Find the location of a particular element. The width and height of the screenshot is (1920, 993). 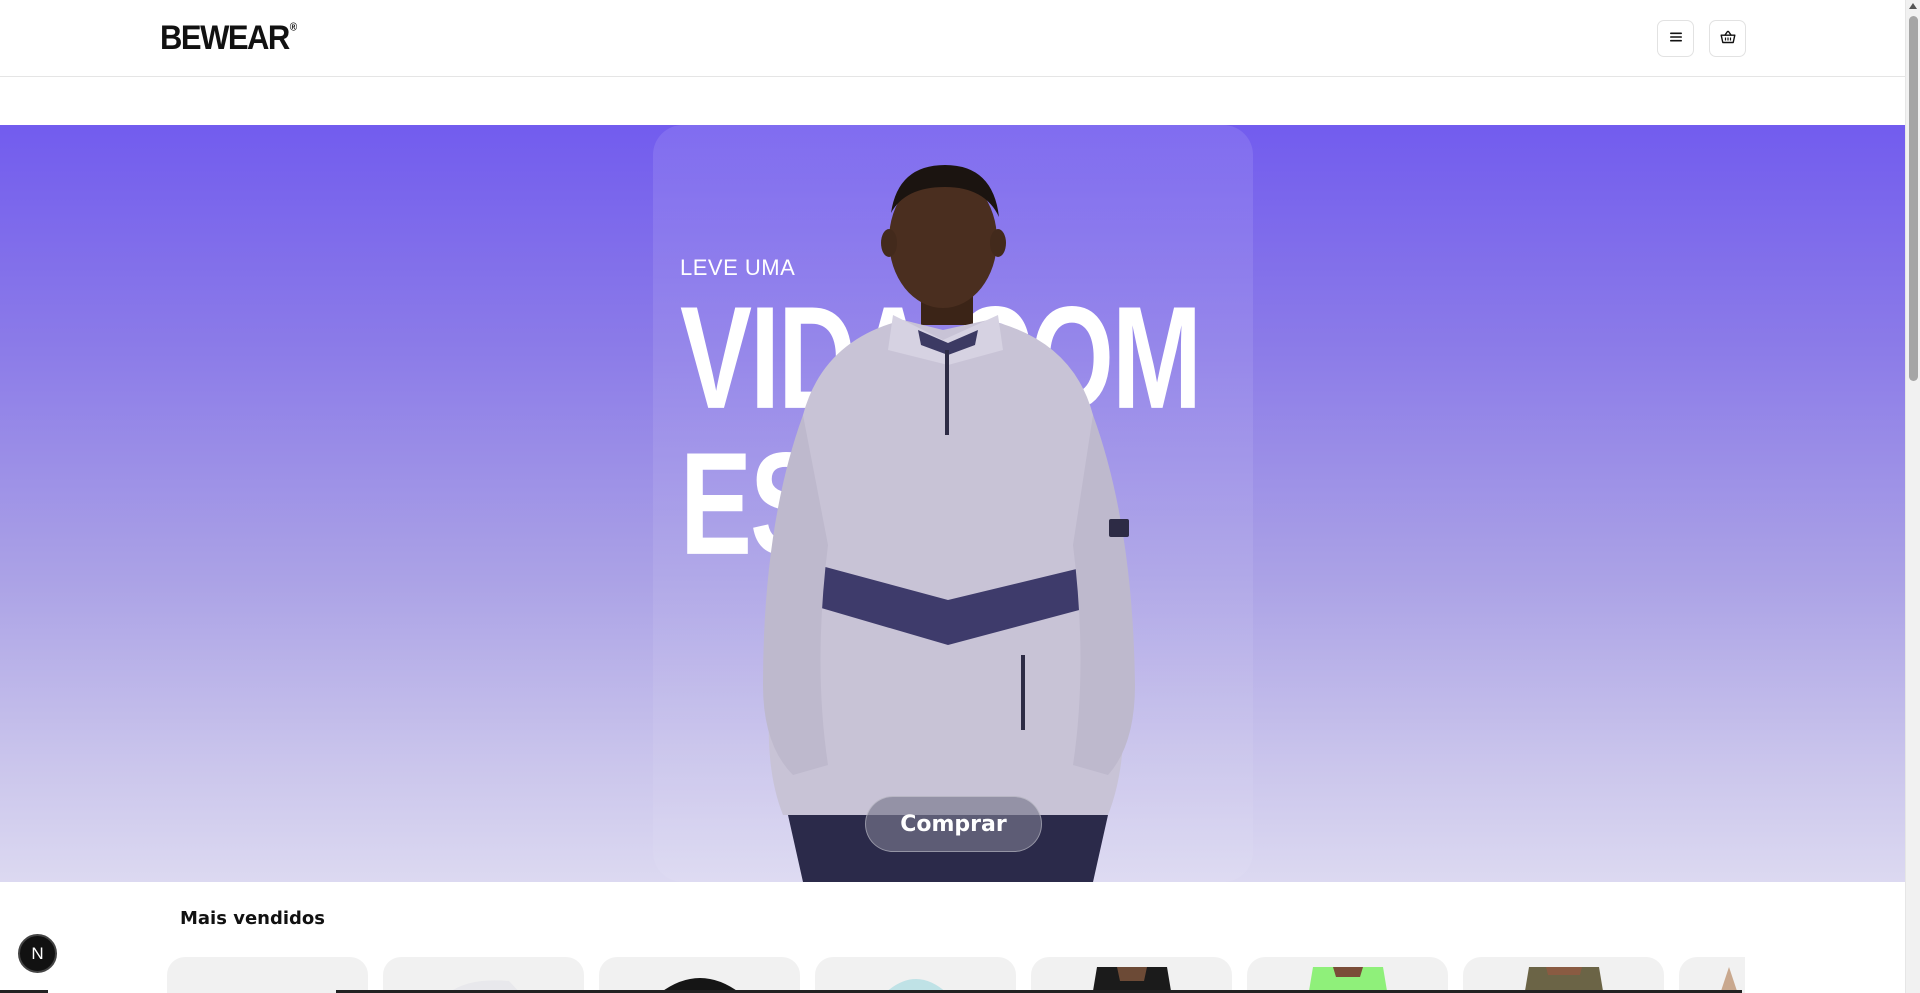

registered-mark: ® is located at coordinates (293, 27).